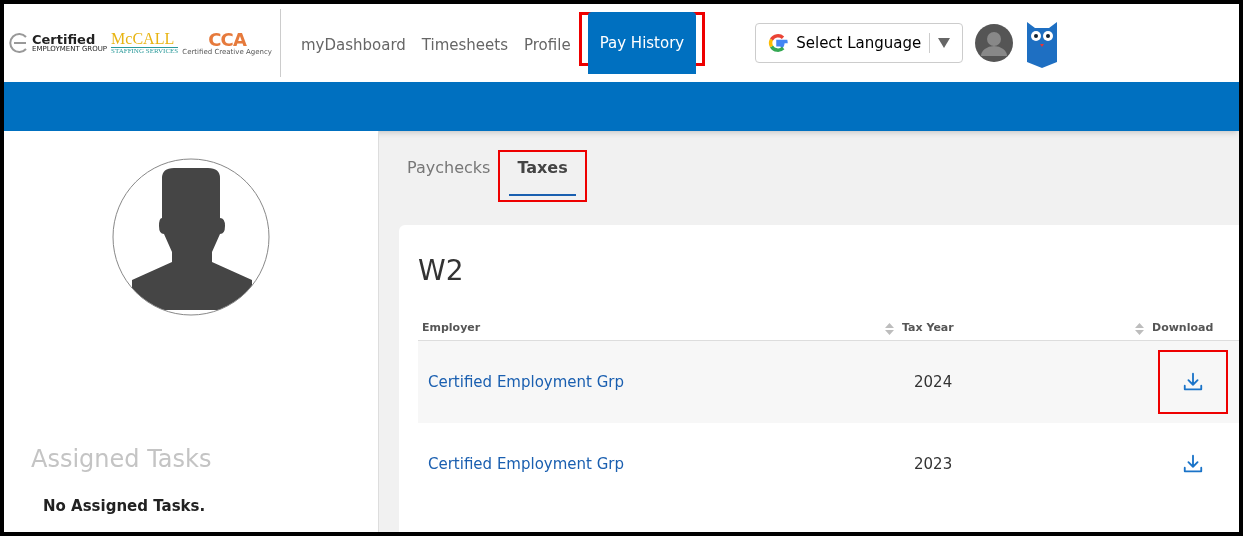 Image resolution: width=1243 pixels, height=536 pixels. What do you see at coordinates (122, 459) in the screenshot?
I see `section-title: Assigned Tasks` at bounding box center [122, 459].